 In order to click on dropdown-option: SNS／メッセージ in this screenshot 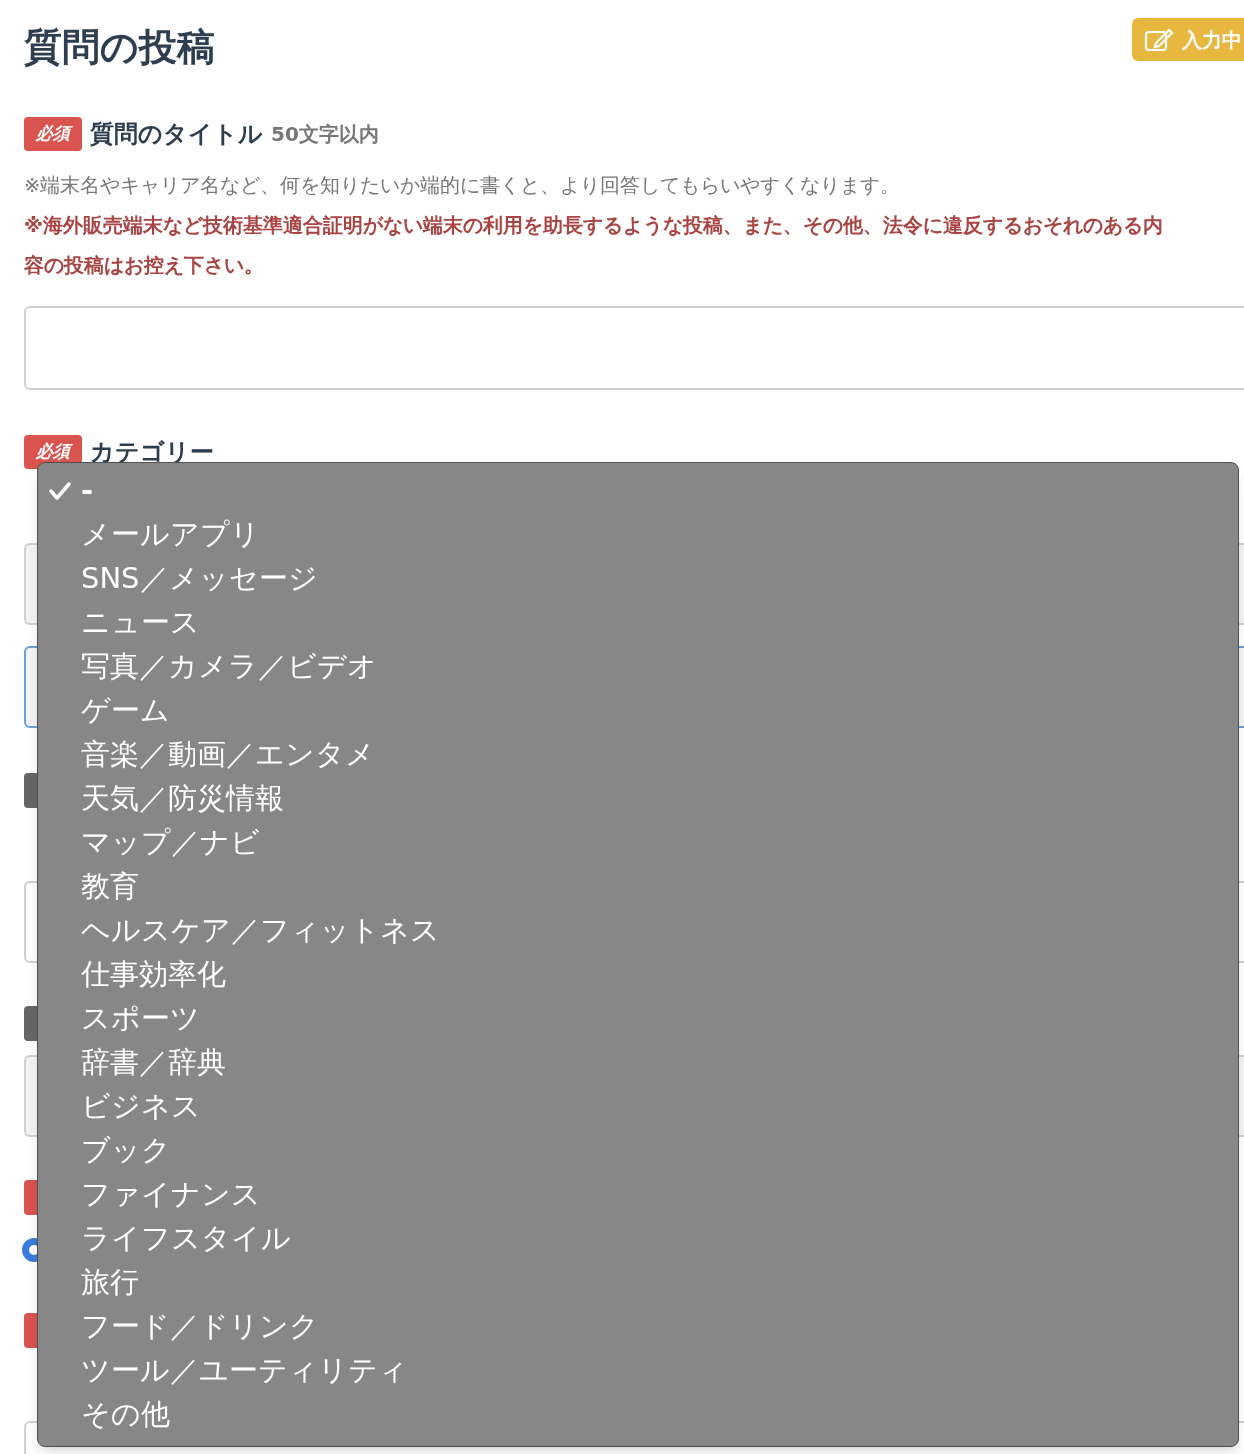, I will do `click(638, 579)`.